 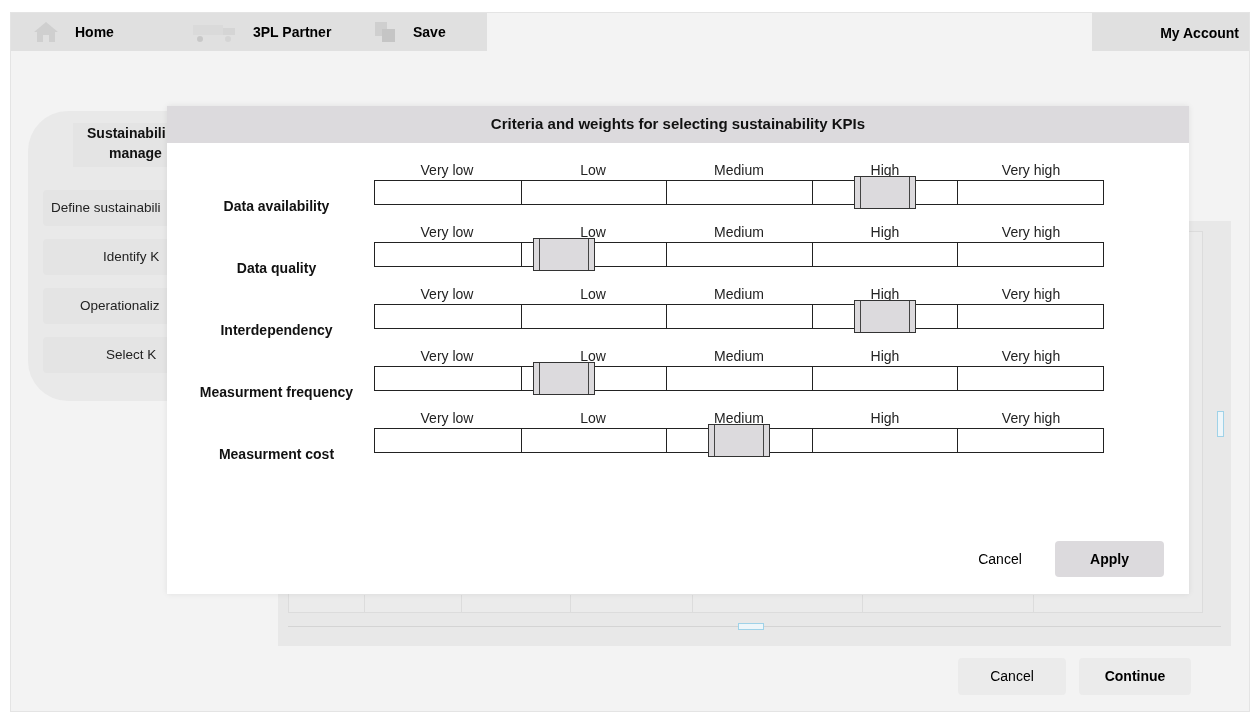 What do you see at coordinates (678, 124) in the screenshot?
I see `dialog-title: Criteria and weights for selecting sustainability KPIs` at bounding box center [678, 124].